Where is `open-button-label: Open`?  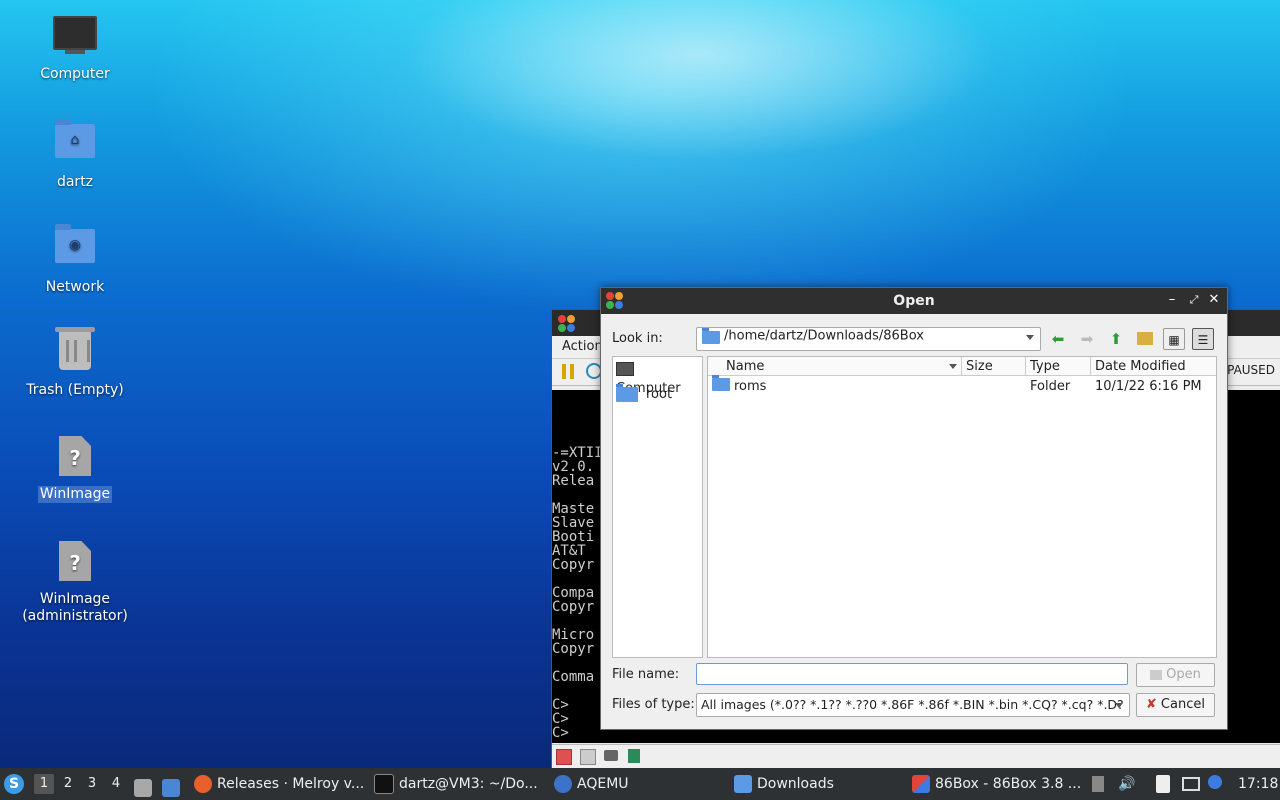 open-button-label: Open is located at coordinates (1183, 674).